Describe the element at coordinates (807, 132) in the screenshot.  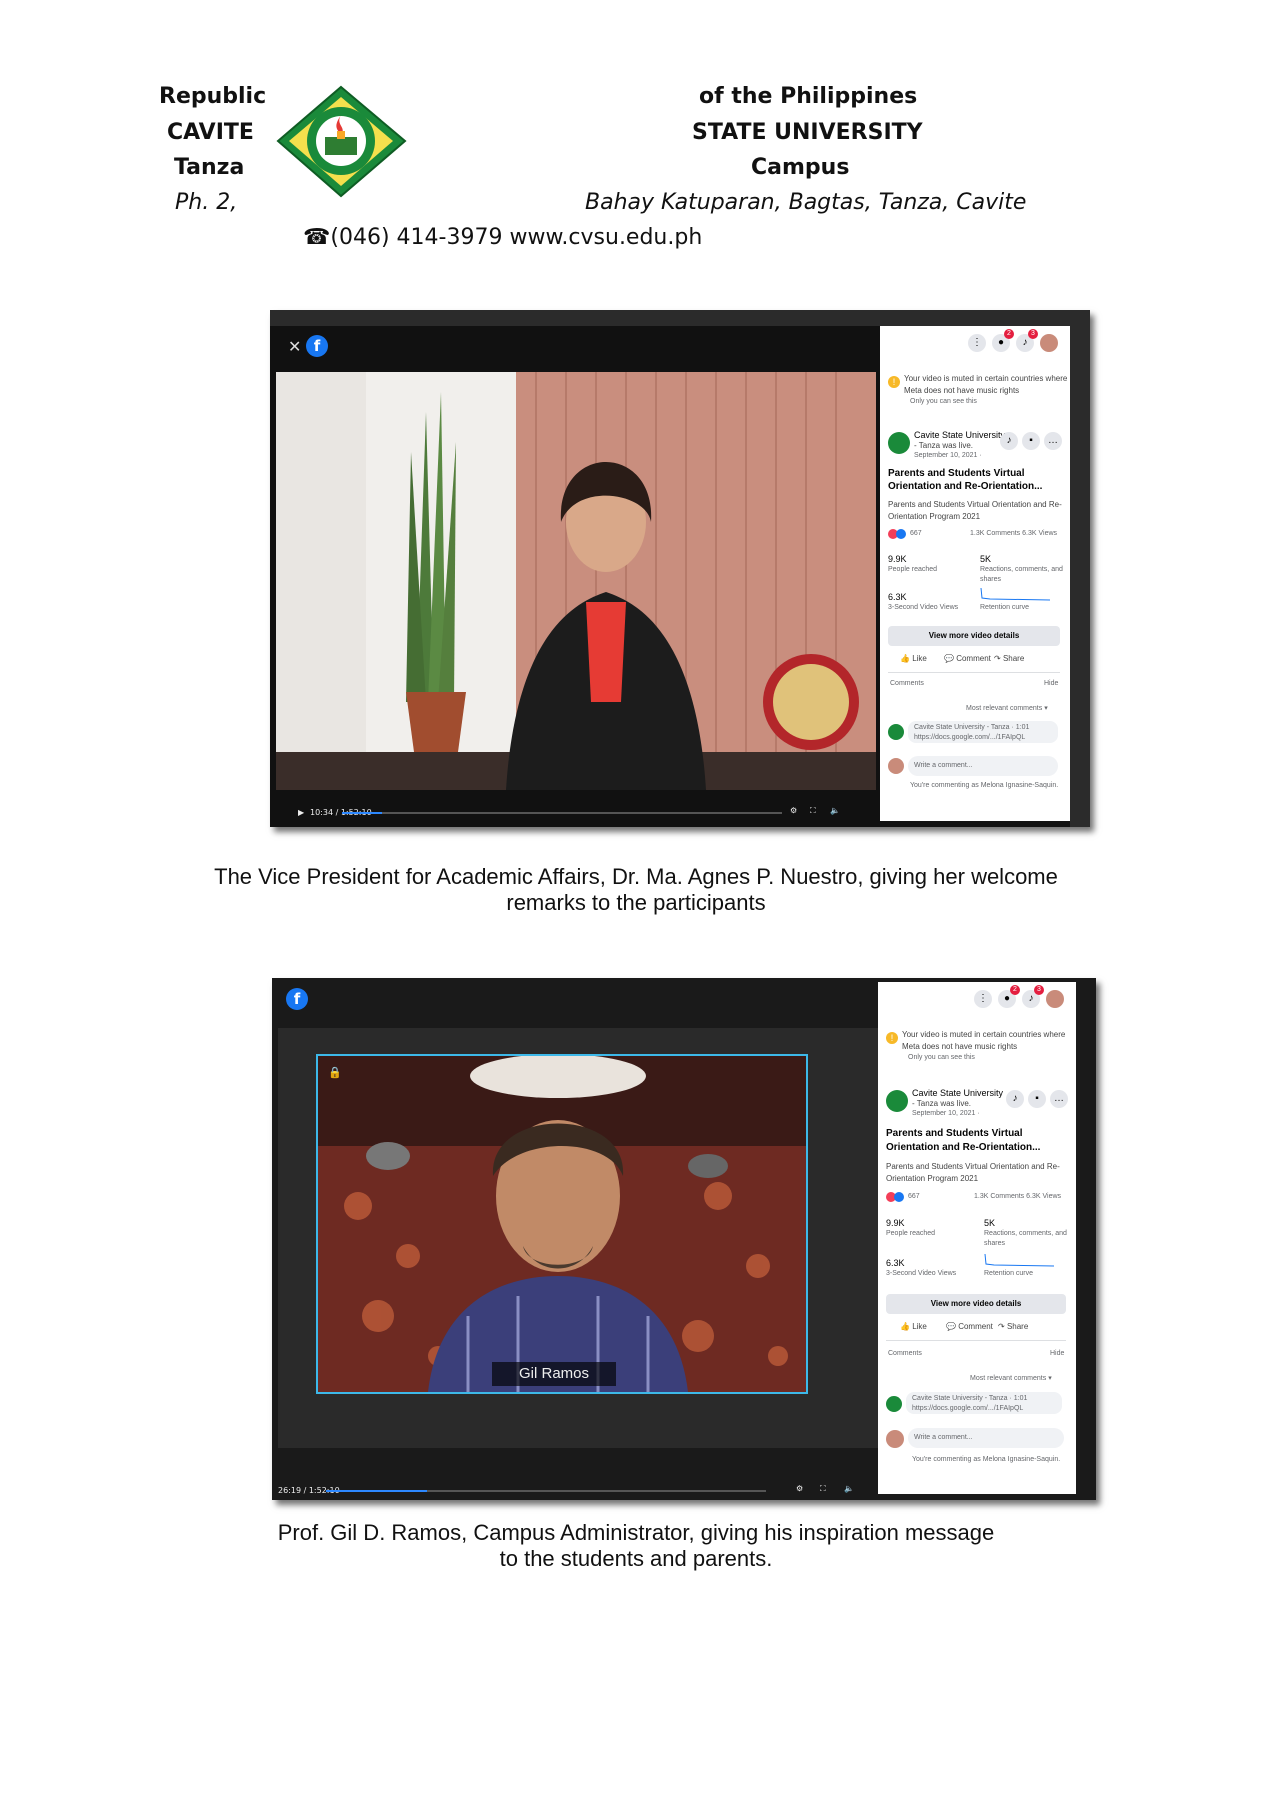
I see `letterhead-state-university: STATE UNIVERSITY` at that location.